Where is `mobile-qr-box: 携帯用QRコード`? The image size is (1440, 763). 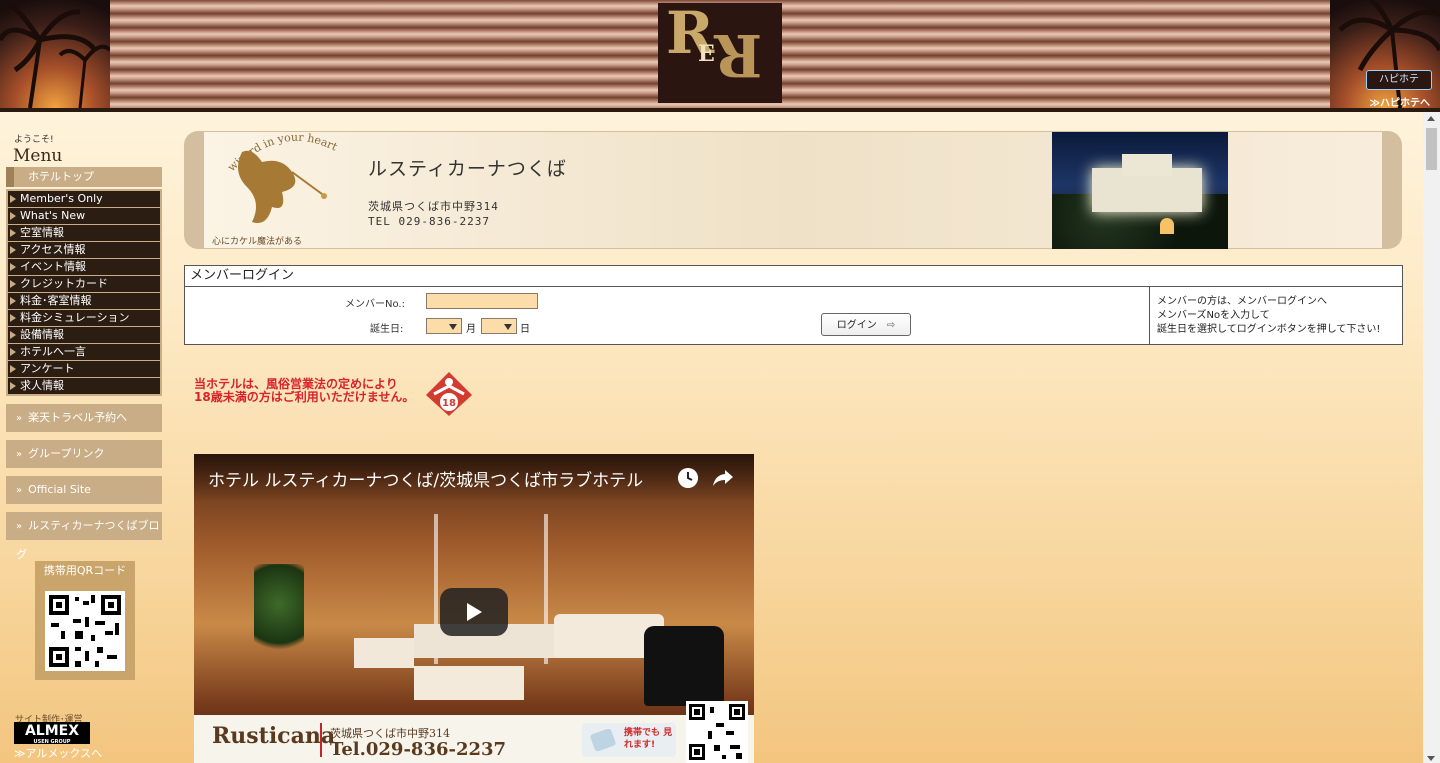 mobile-qr-box: 携帯用QRコード is located at coordinates (85, 620).